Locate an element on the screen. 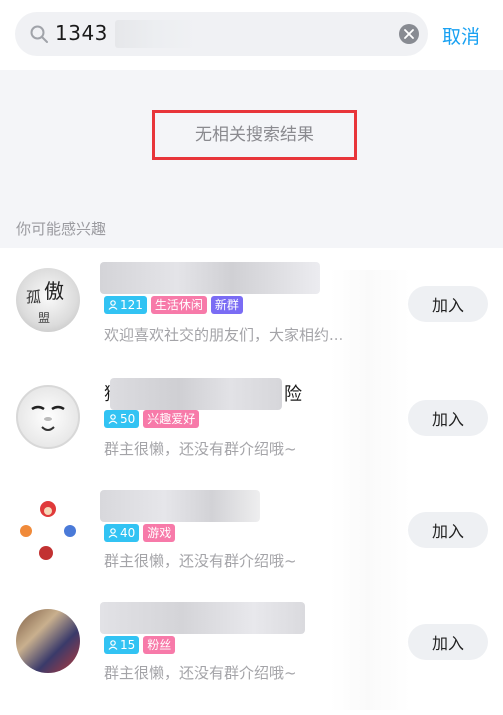 The image size is (503, 715). search-query-text: 1343 is located at coordinates (81, 33).